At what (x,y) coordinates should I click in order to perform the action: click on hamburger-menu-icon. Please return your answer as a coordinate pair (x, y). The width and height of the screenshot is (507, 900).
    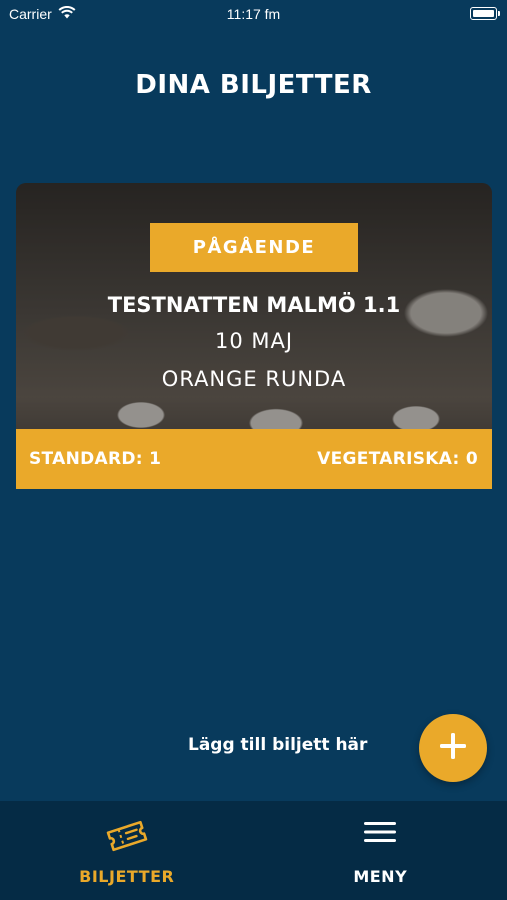
    Looking at the image, I should click on (380, 834).